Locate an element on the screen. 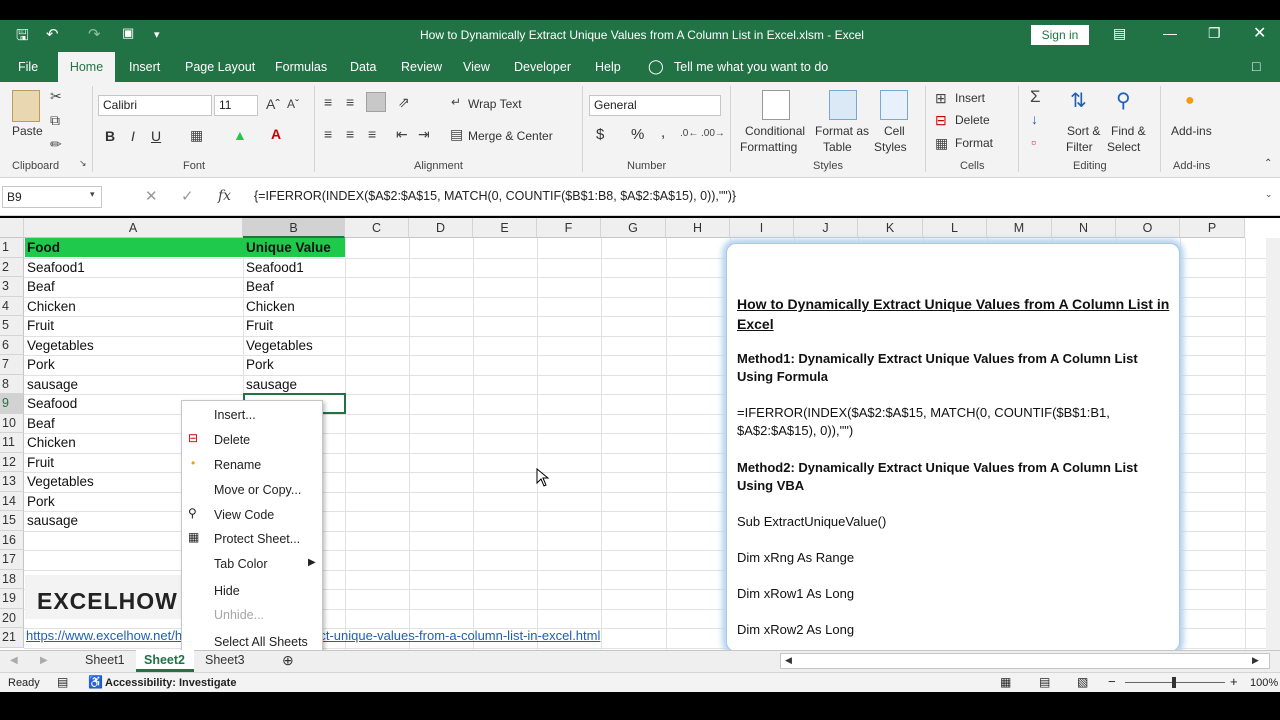 This screenshot has height=720, width=1280. column-header-f: F is located at coordinates (569, 228).